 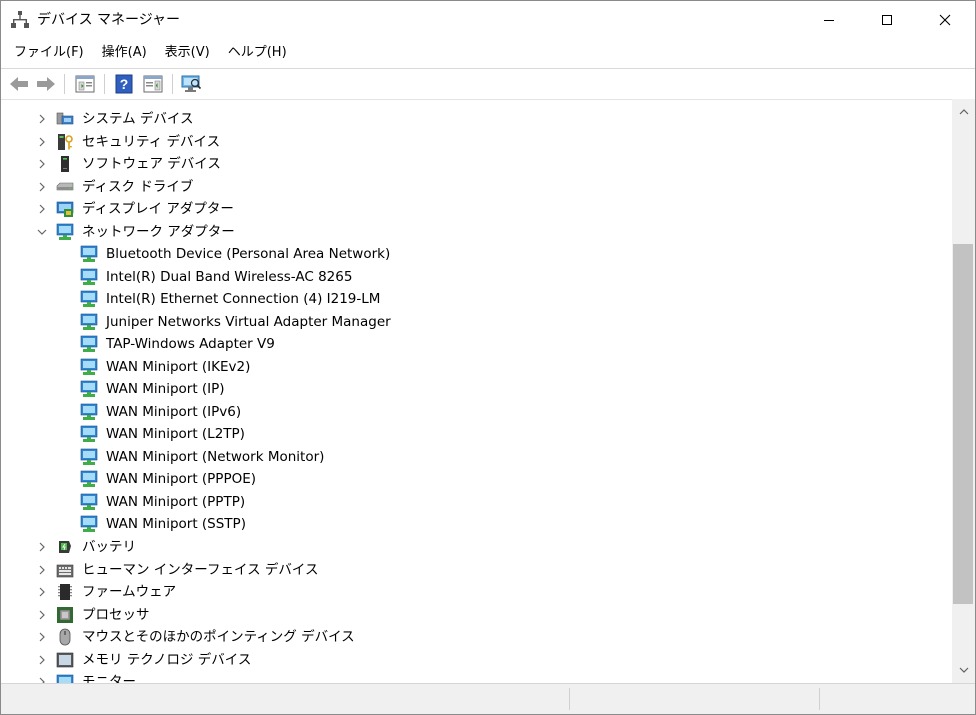 What do you see at coordinates (248, 321) in the screenshot?
I see `network-adapter-label: Juniper Networks Virtual Adapter Manager` at bounding box center [248, 321].